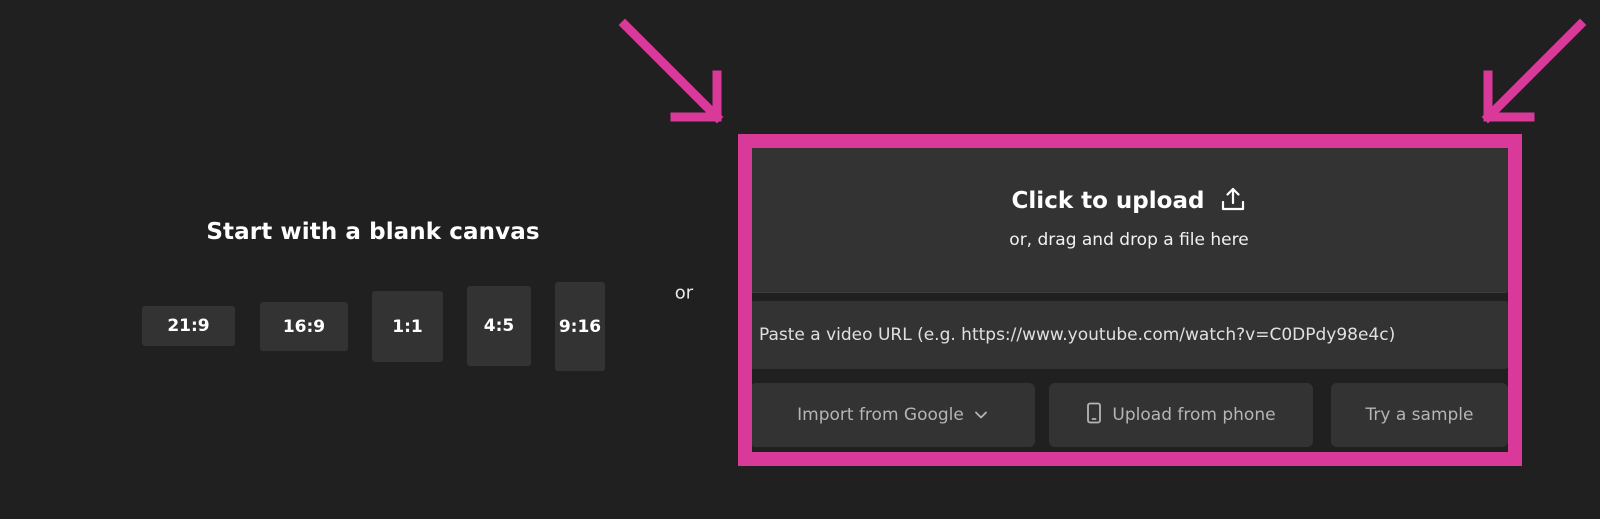  What do you see at coordinates (1534, 71) in the screenshot?
I see `arrow-right-icon` at bounding box center [1534, 71].